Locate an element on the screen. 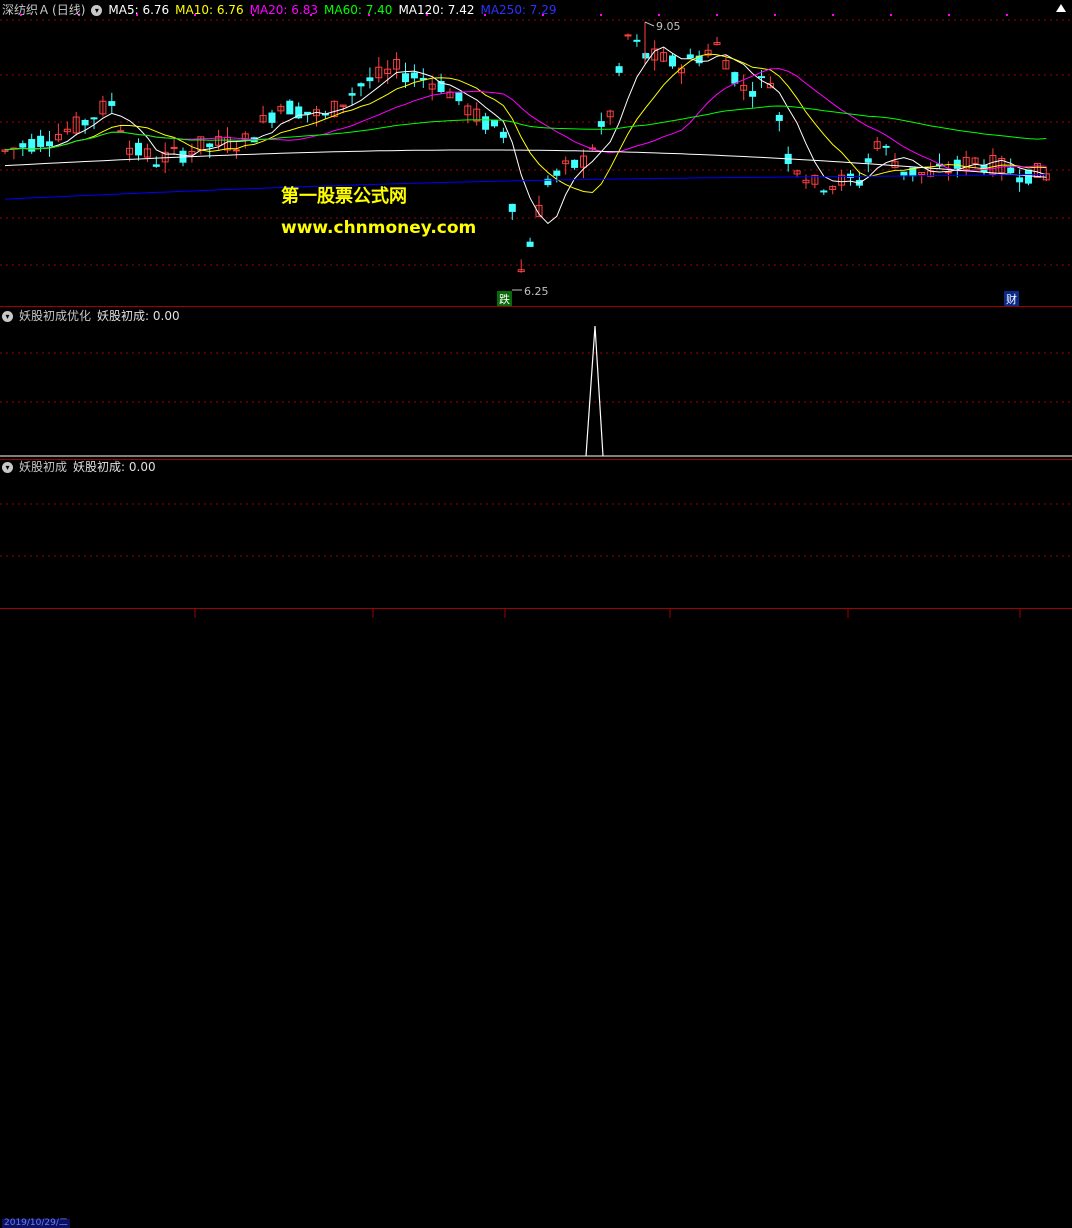 Image resolution: width=1072 pixels, height=1228 pixels. indicator-1-name: 妖股初成优化 is located at coordinates (55, 316).